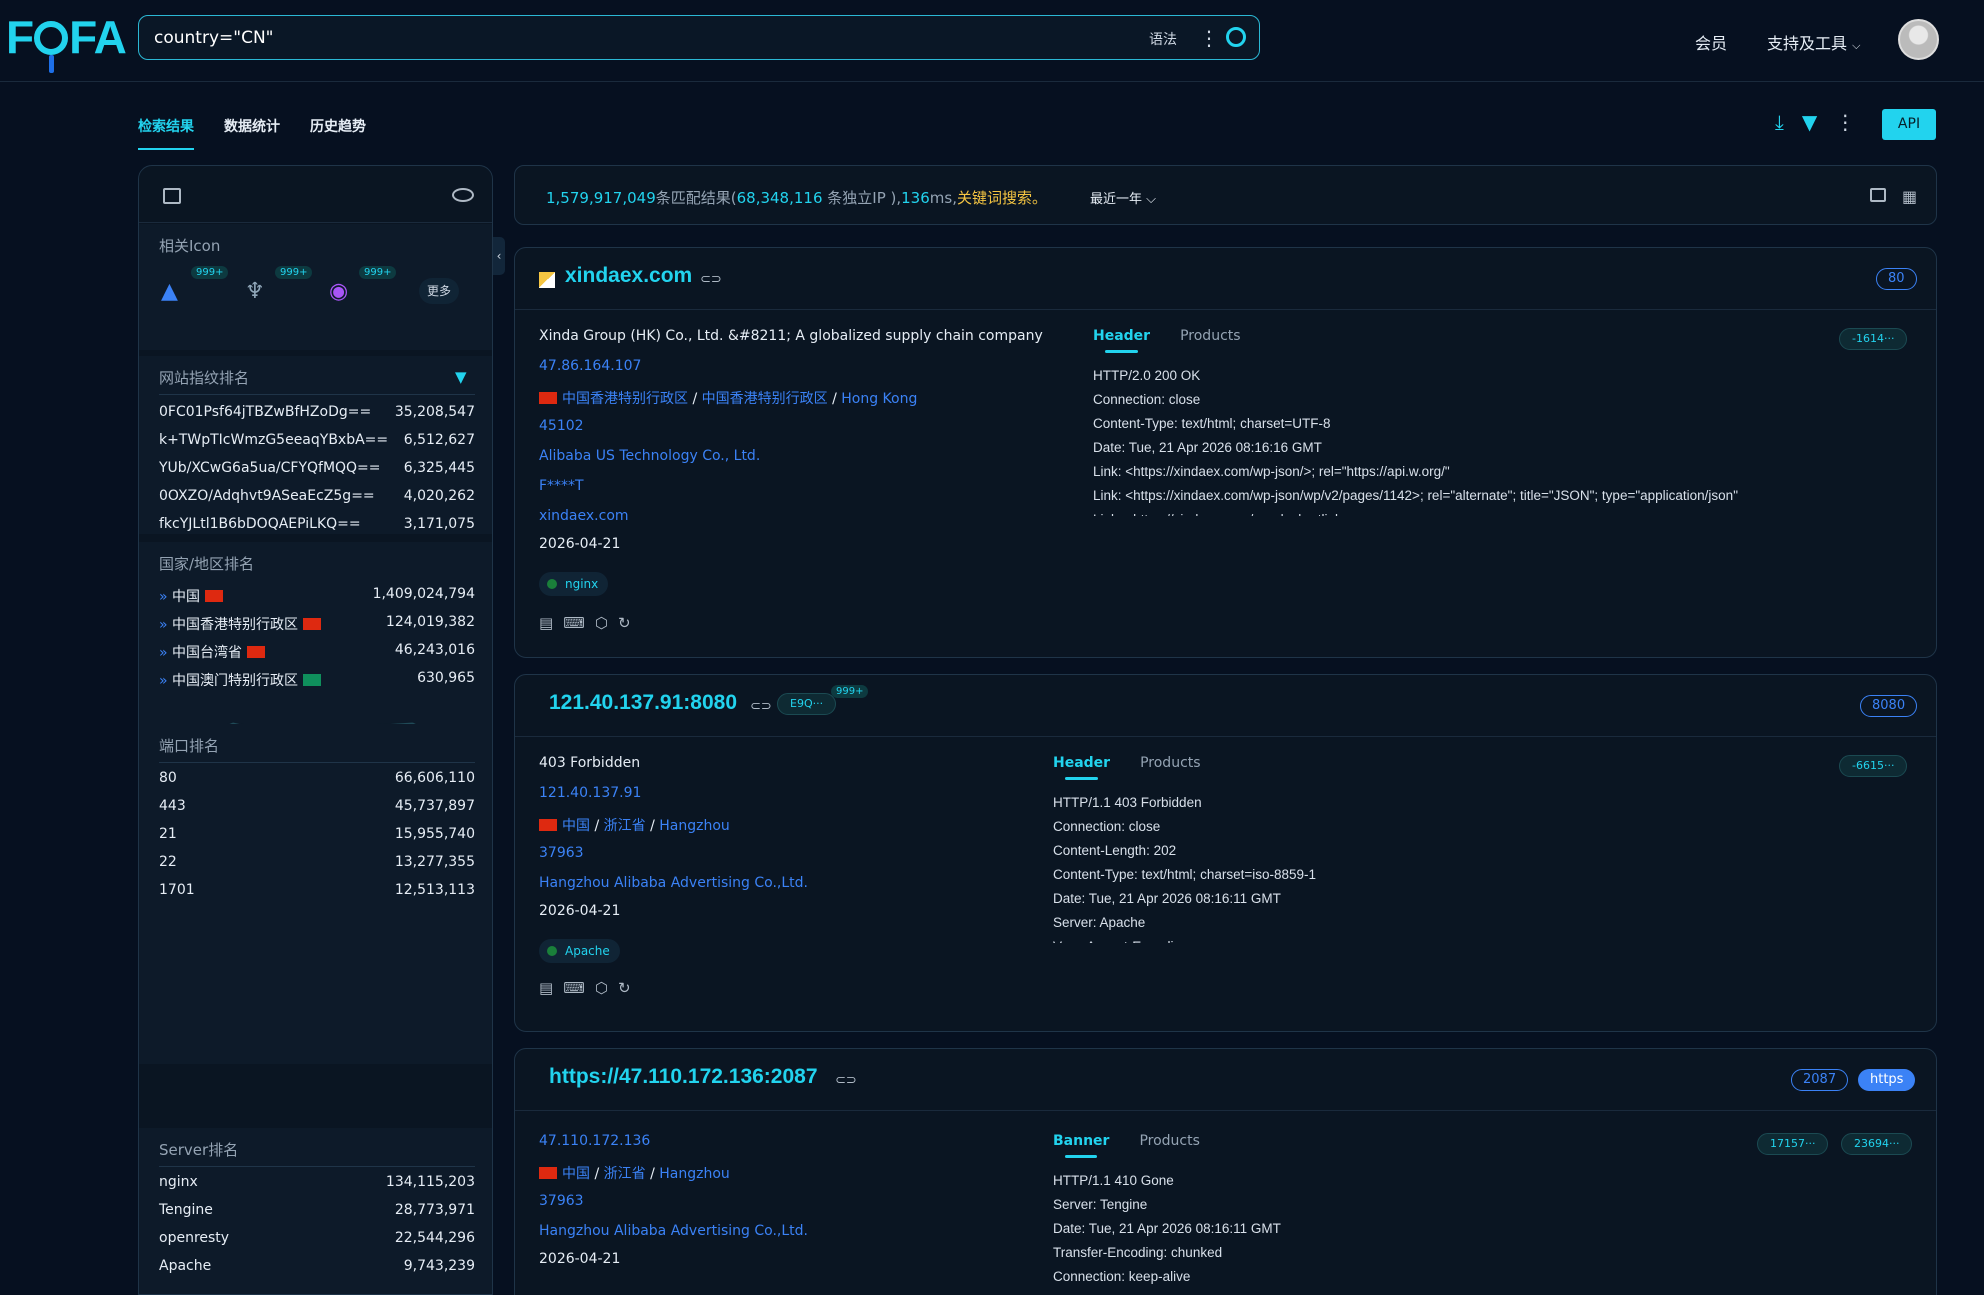 This screenshot has height=1295, width=1984. What do you see at coordinates (590, 366) in the screenshot?
I see `ip-link: 47.86.164.107` at bounding box center [590, 366].